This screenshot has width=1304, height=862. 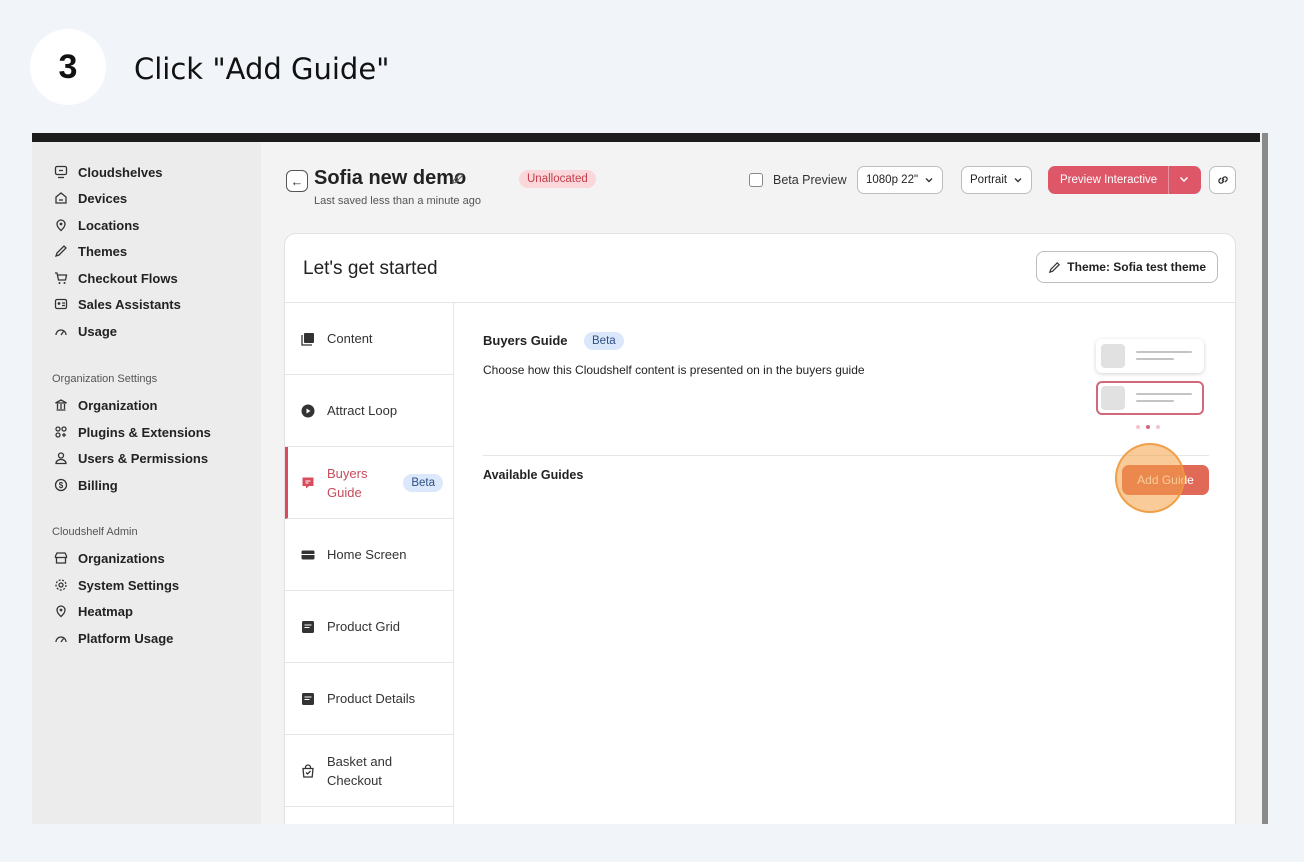 What do you see at coordinates (144, 432) in the screenshot?
I see `sidebar-item-label: Plugins & Extensions` at bounding box center [144, 432].